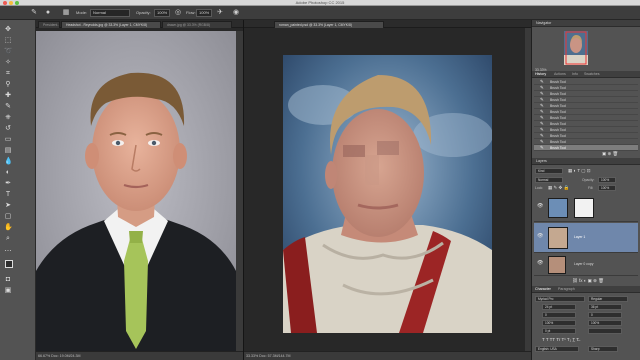 The width and height of the screenshot is (640, 360). What do you see at coordinates (8, 85) in the screenshot?
I see `eyedropper-tool-icon: ⚲` at bounding box center [8, 85].